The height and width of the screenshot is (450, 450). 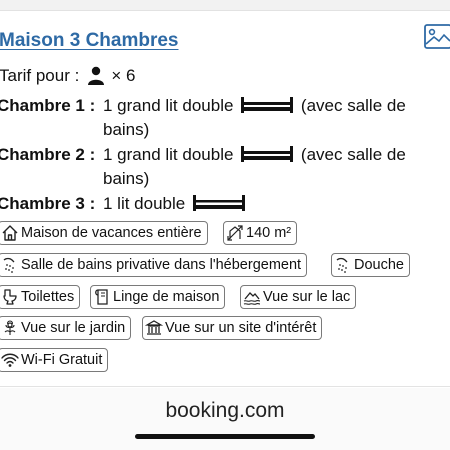 What do you see at coordinates (66, 328) in the screenshot?
I see `facility-garden-view: Vue sur le jardin` at bounding box center [66, 328].